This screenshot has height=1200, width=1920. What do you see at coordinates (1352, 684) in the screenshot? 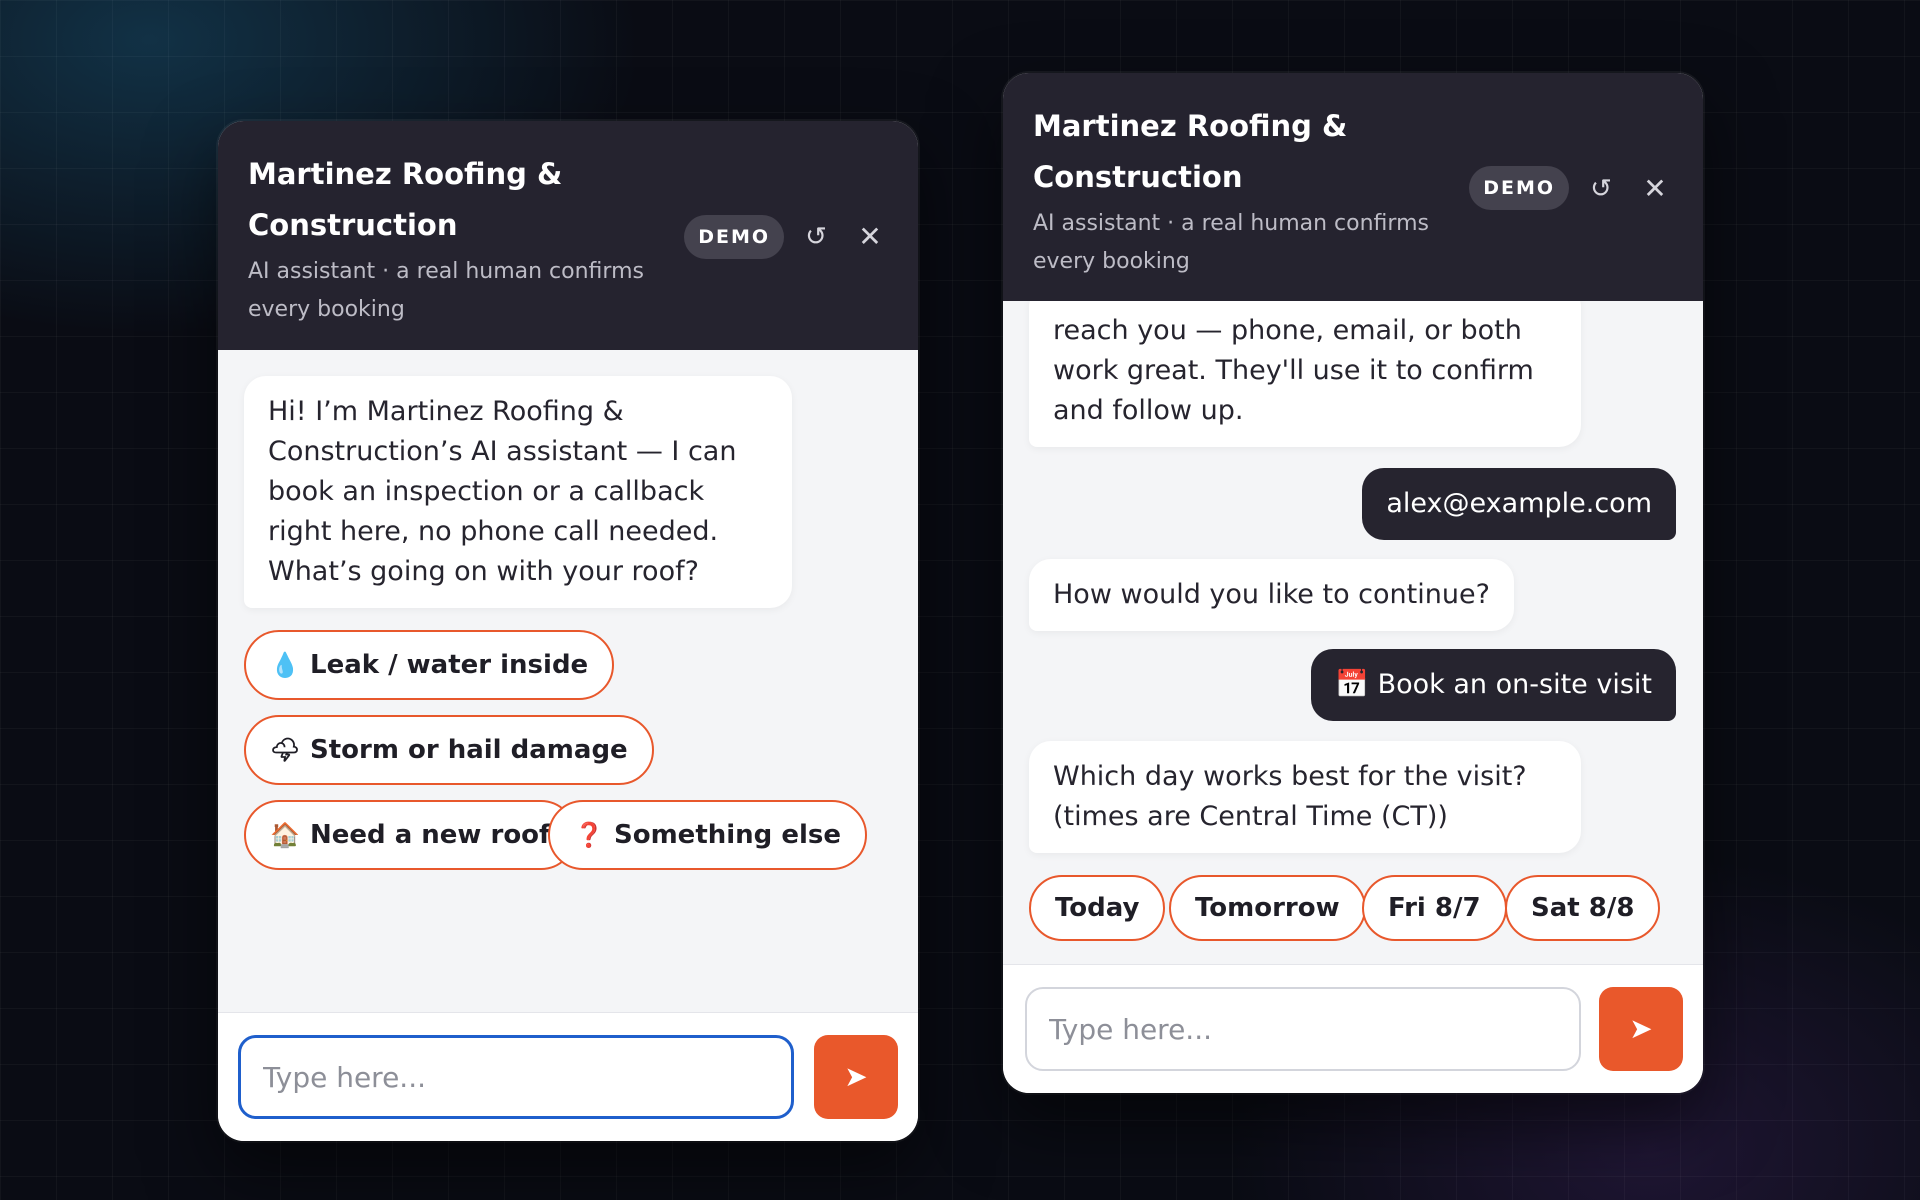
I see `calendar-icon: 📅` at bounding box center [1352, 684].